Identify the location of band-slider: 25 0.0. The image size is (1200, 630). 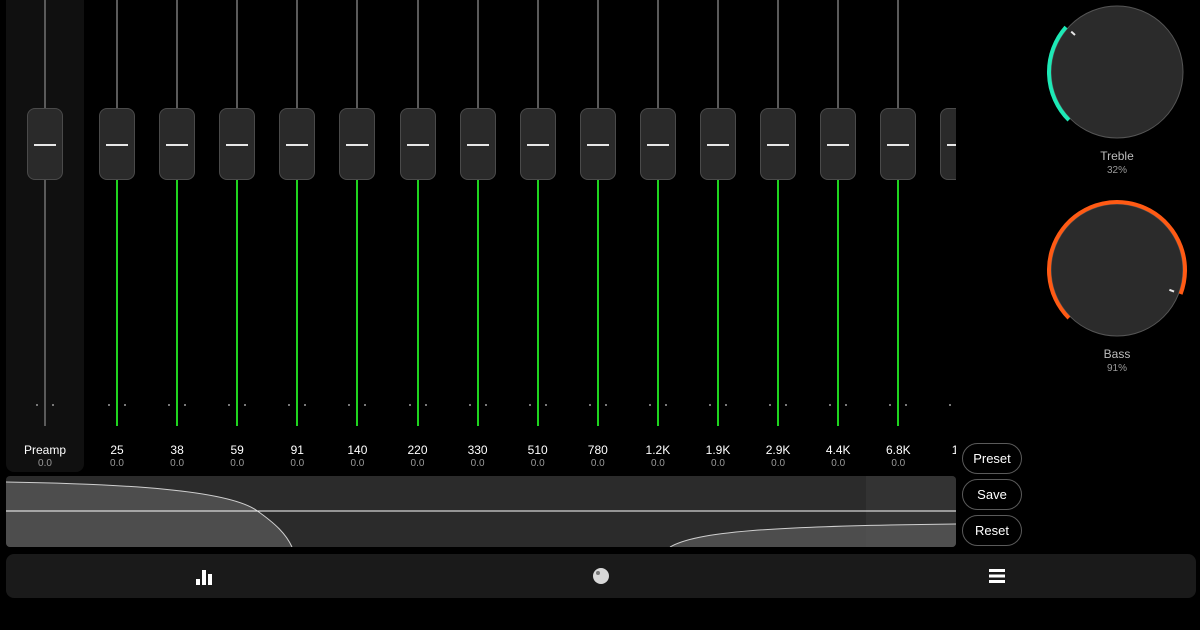
(117, 236).